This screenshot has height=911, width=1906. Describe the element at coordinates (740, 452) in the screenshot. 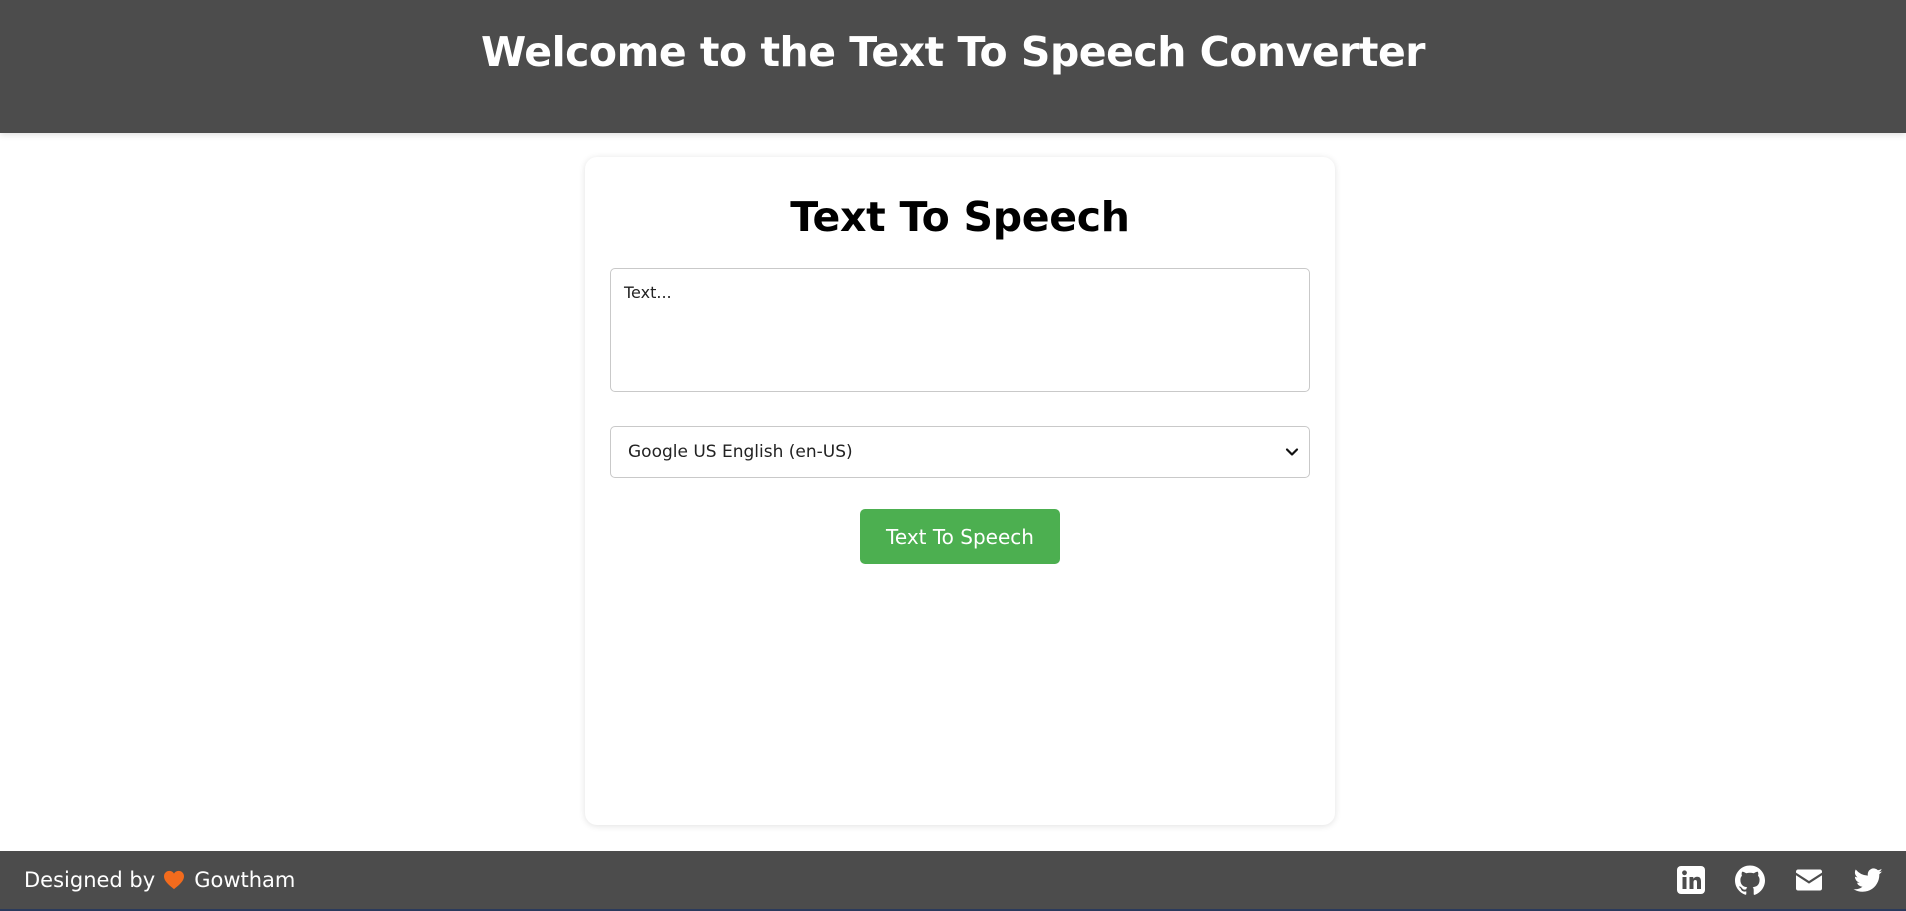

I see `voice-select-value: Google US English (en-US)` at that location.